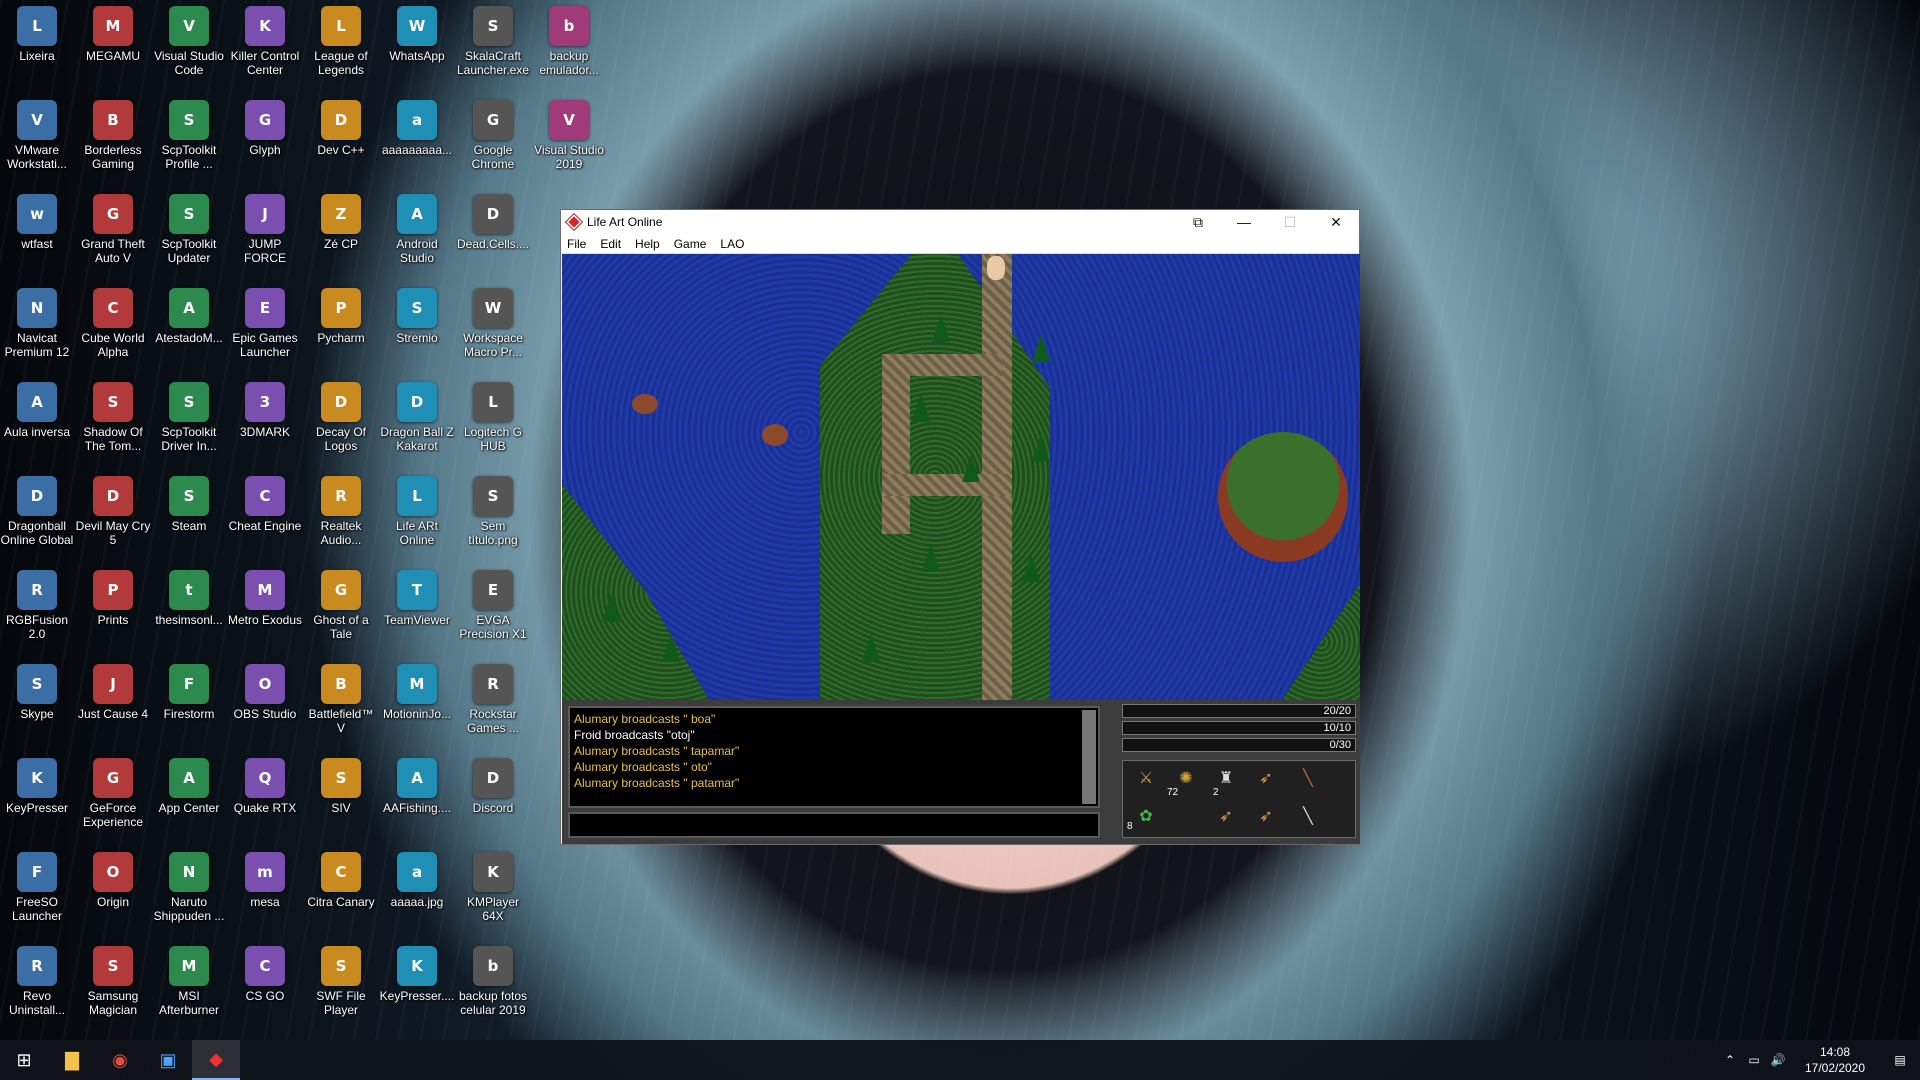 The image size is (1920, 1080). What do you see at coordinates (189, 515) in the screenshot?
I see `desktop-icon: S Steam` at bounding box center [189, 515].